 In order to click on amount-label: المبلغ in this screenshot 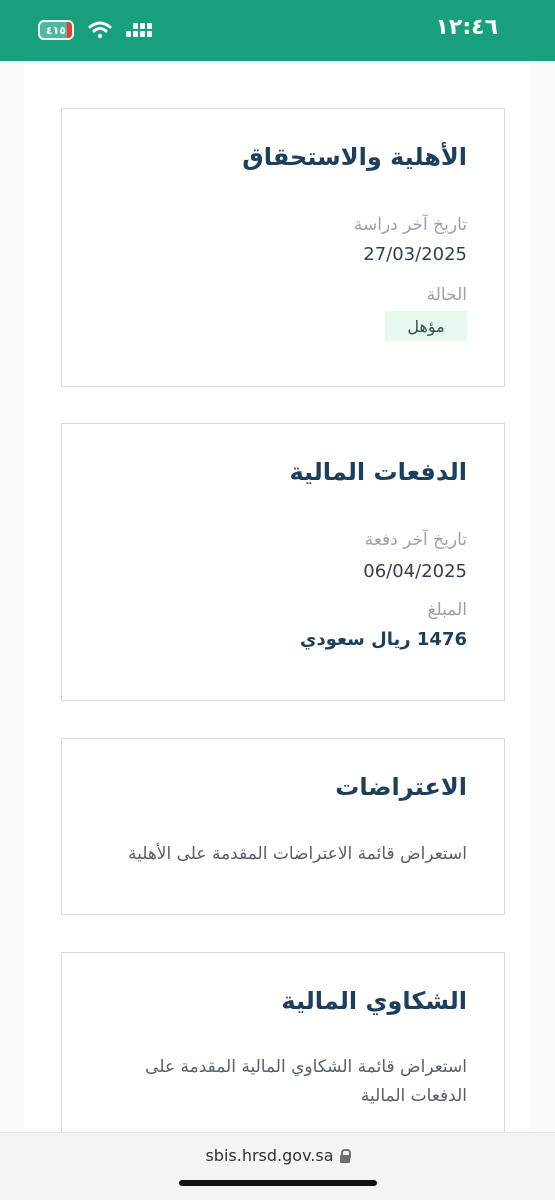, I will do `click(447, 610)`.